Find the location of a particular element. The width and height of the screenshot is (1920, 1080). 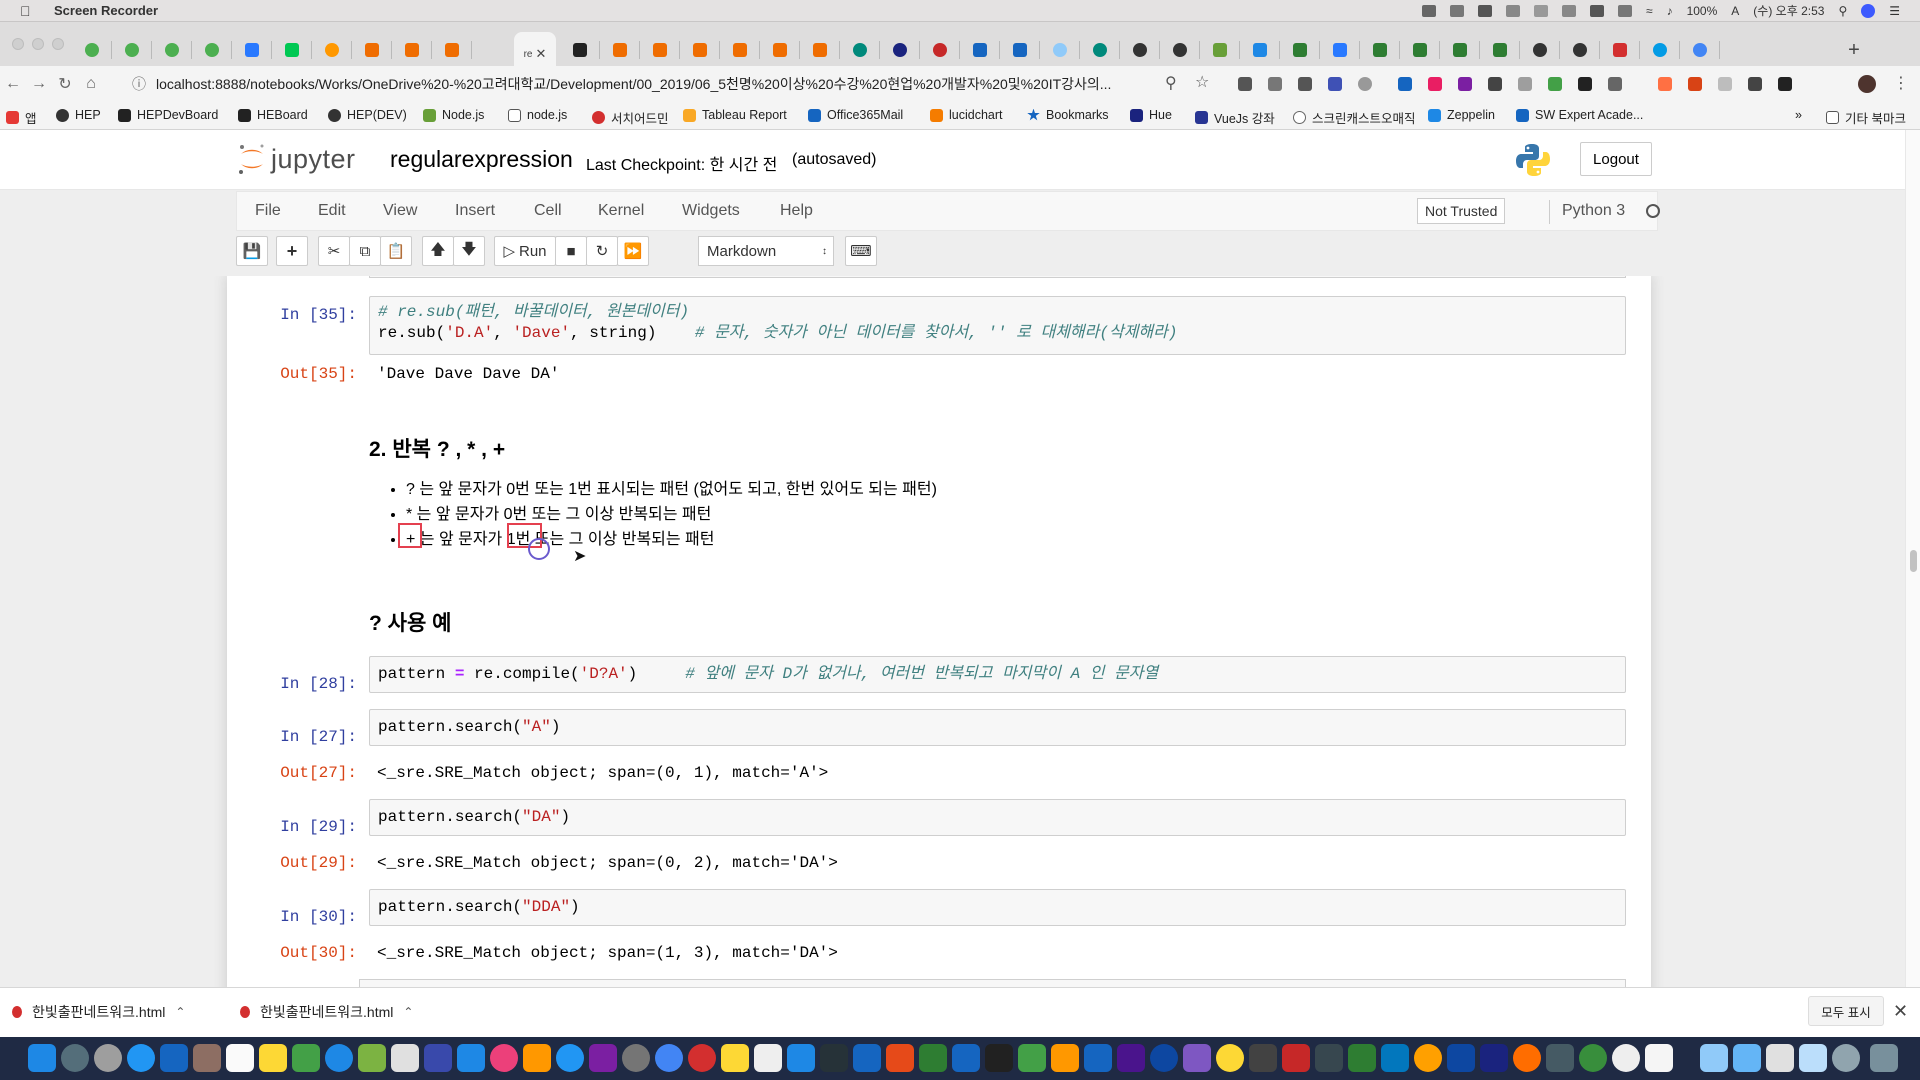

new-tab-button: + is located at coordinates (1854, 50).